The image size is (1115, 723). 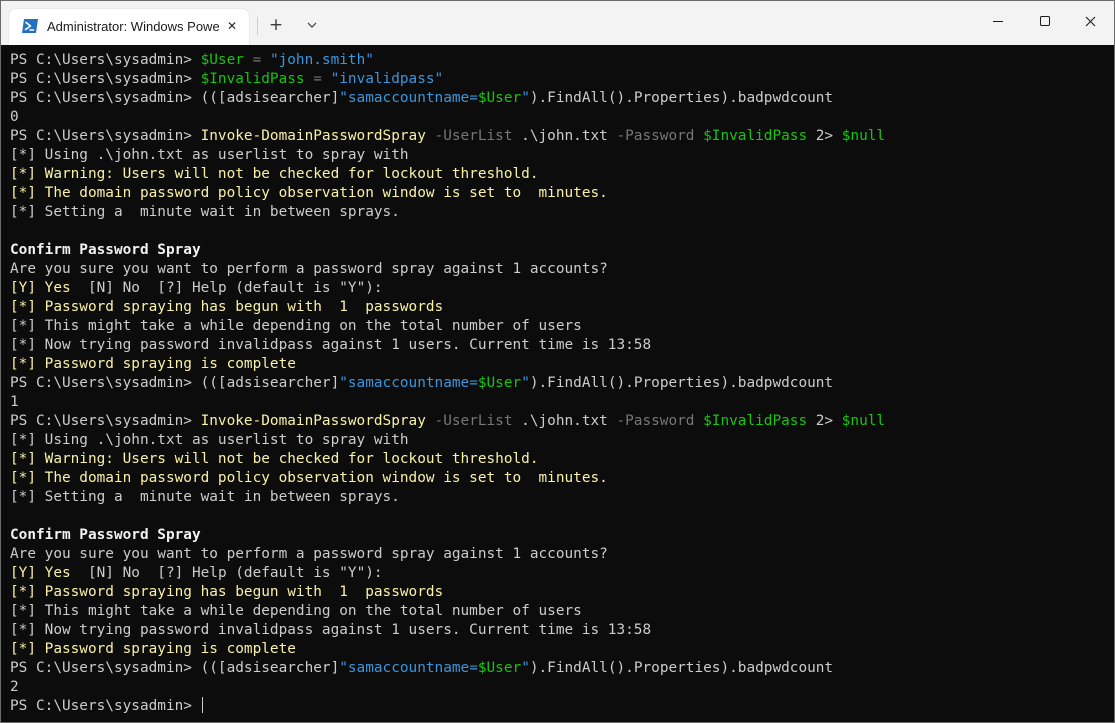 What do you see at coordinates (235, 573) in the screenshot?
I see `terminal-text: [N] No [?] Help (default is "Y"):` at bounding box center [235, 573].